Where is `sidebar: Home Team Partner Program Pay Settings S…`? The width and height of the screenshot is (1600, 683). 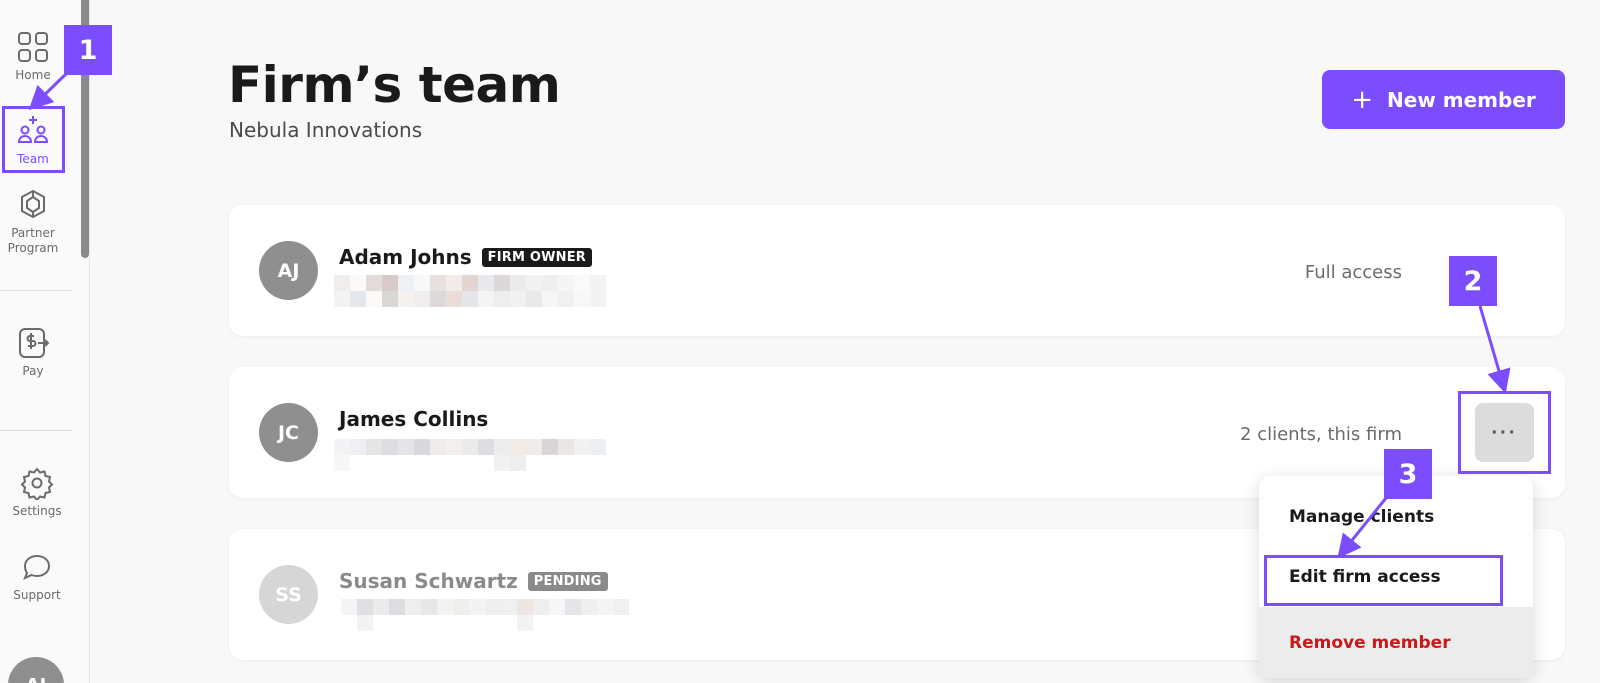
sidebar: Home Team Partner Program Pay Settings S… is located at coordinates (45, 341).